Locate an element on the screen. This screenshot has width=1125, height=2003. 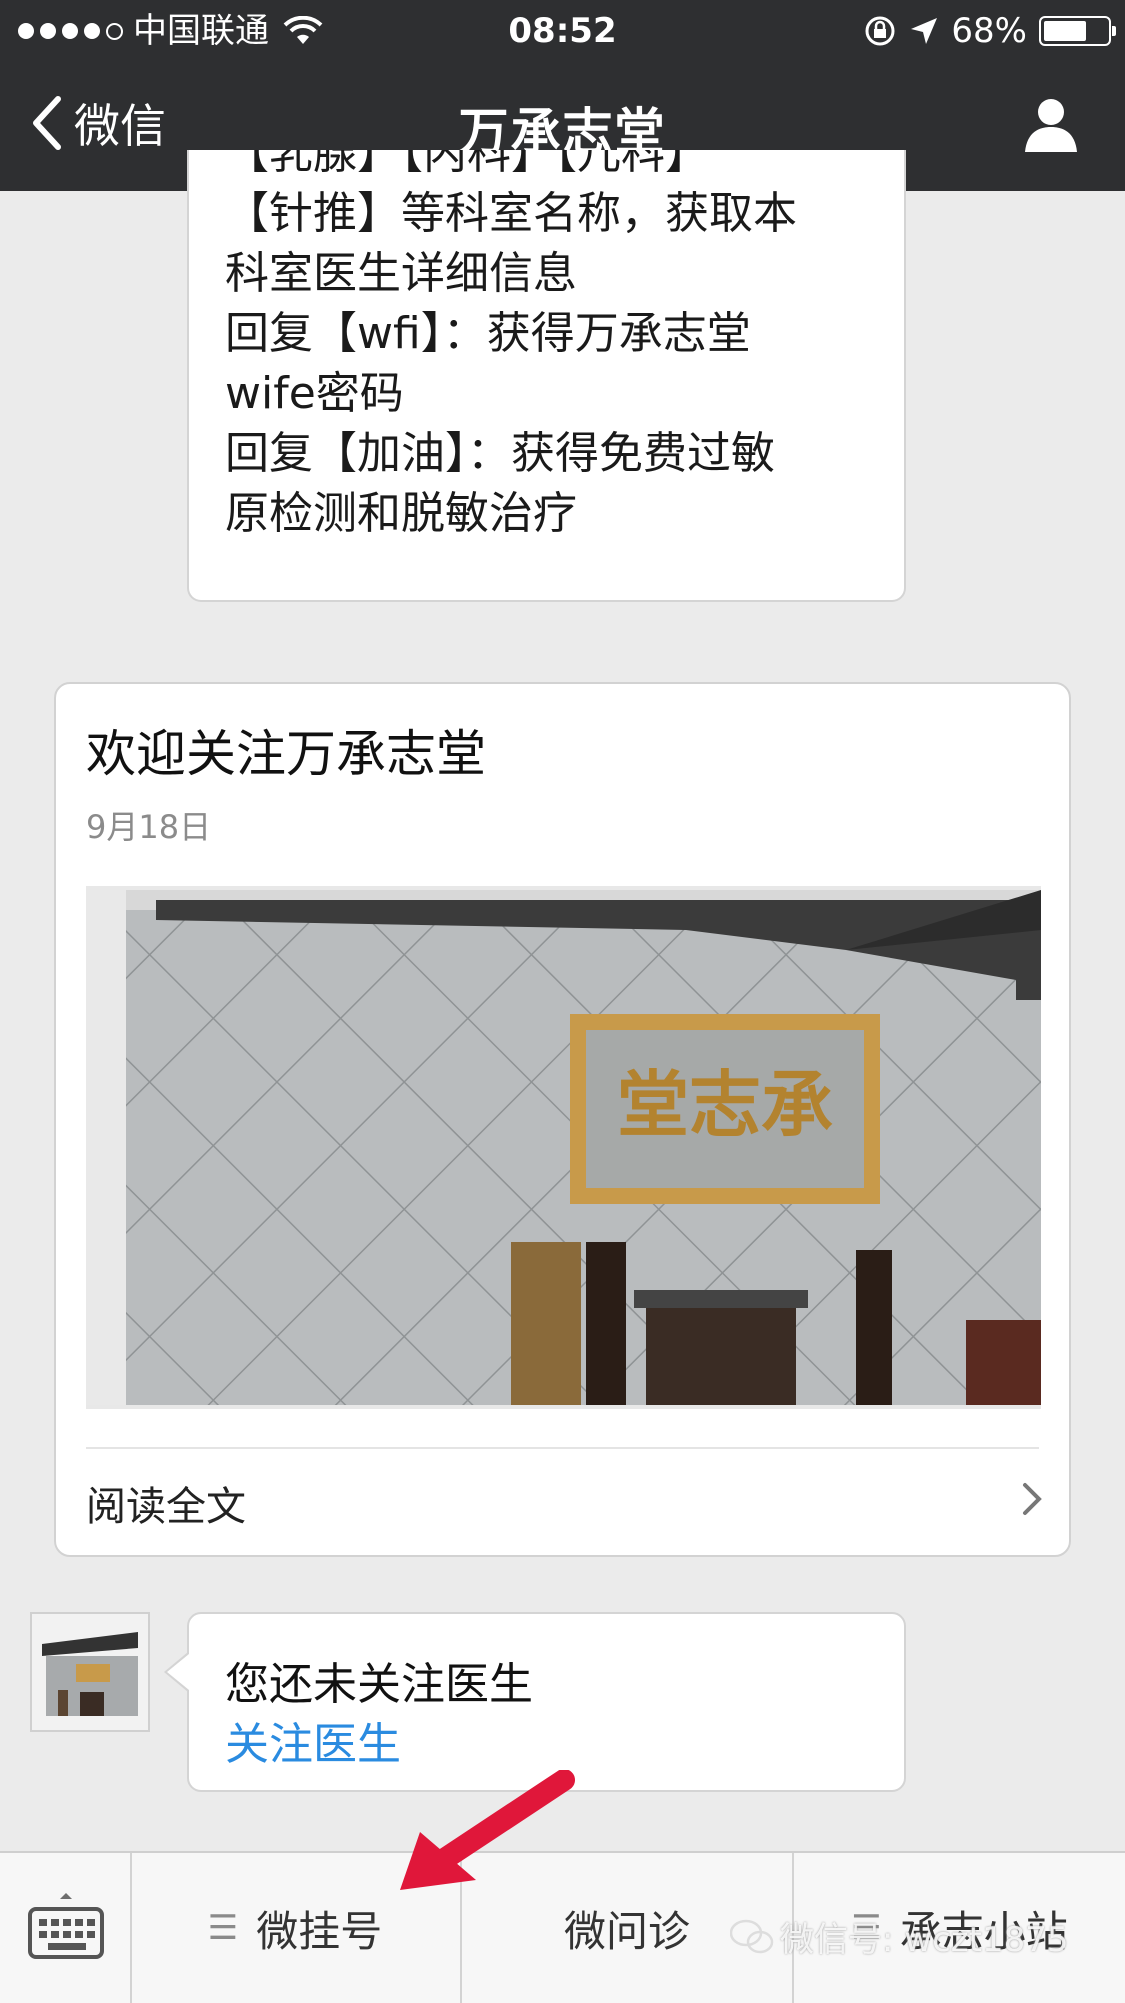
article-date: 9月18日 is located at coordinates (149, 827).